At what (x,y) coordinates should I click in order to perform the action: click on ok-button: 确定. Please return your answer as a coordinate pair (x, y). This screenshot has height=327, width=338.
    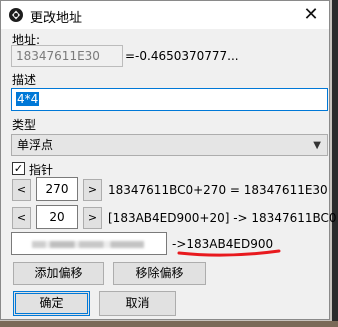
    Looking at the image, I should click on (51, 303).